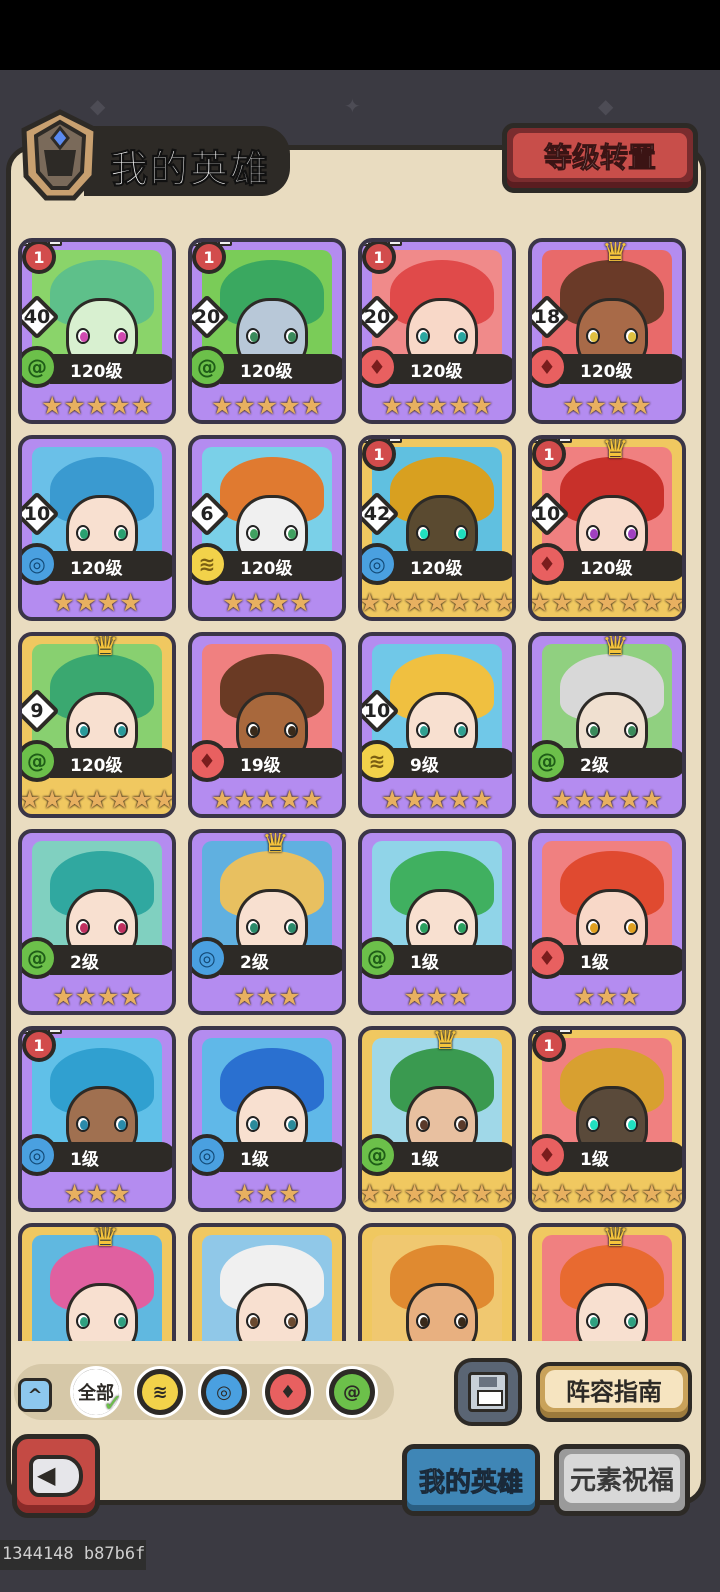 The height and width of the screenshot is (1592, 720). Describe the element at coordinates (37, 711) in the screenshot. I see `shard-count: 9` at that location.